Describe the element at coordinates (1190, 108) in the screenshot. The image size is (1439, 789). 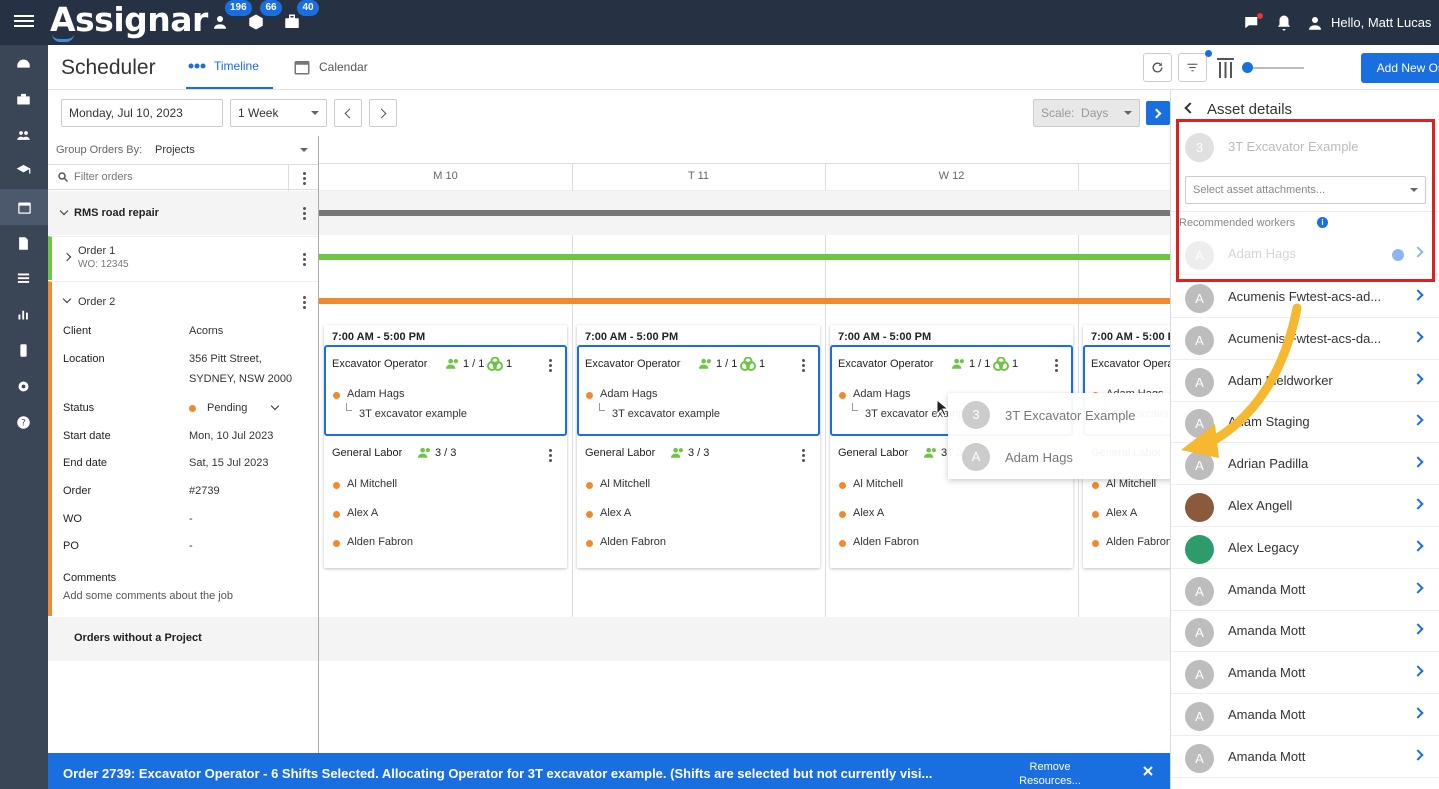
I see `back-chevron-icon` at that location.